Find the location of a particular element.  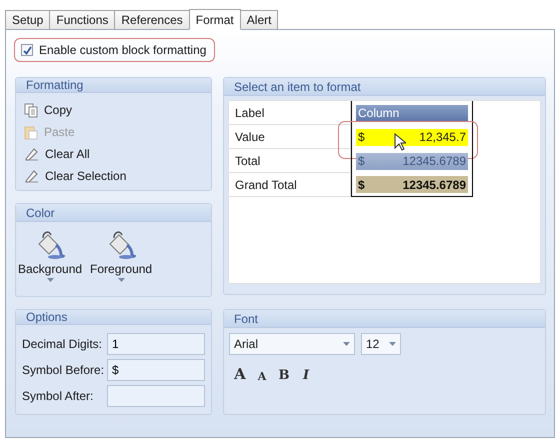

tab: Format is located at coordinates (214, 19).